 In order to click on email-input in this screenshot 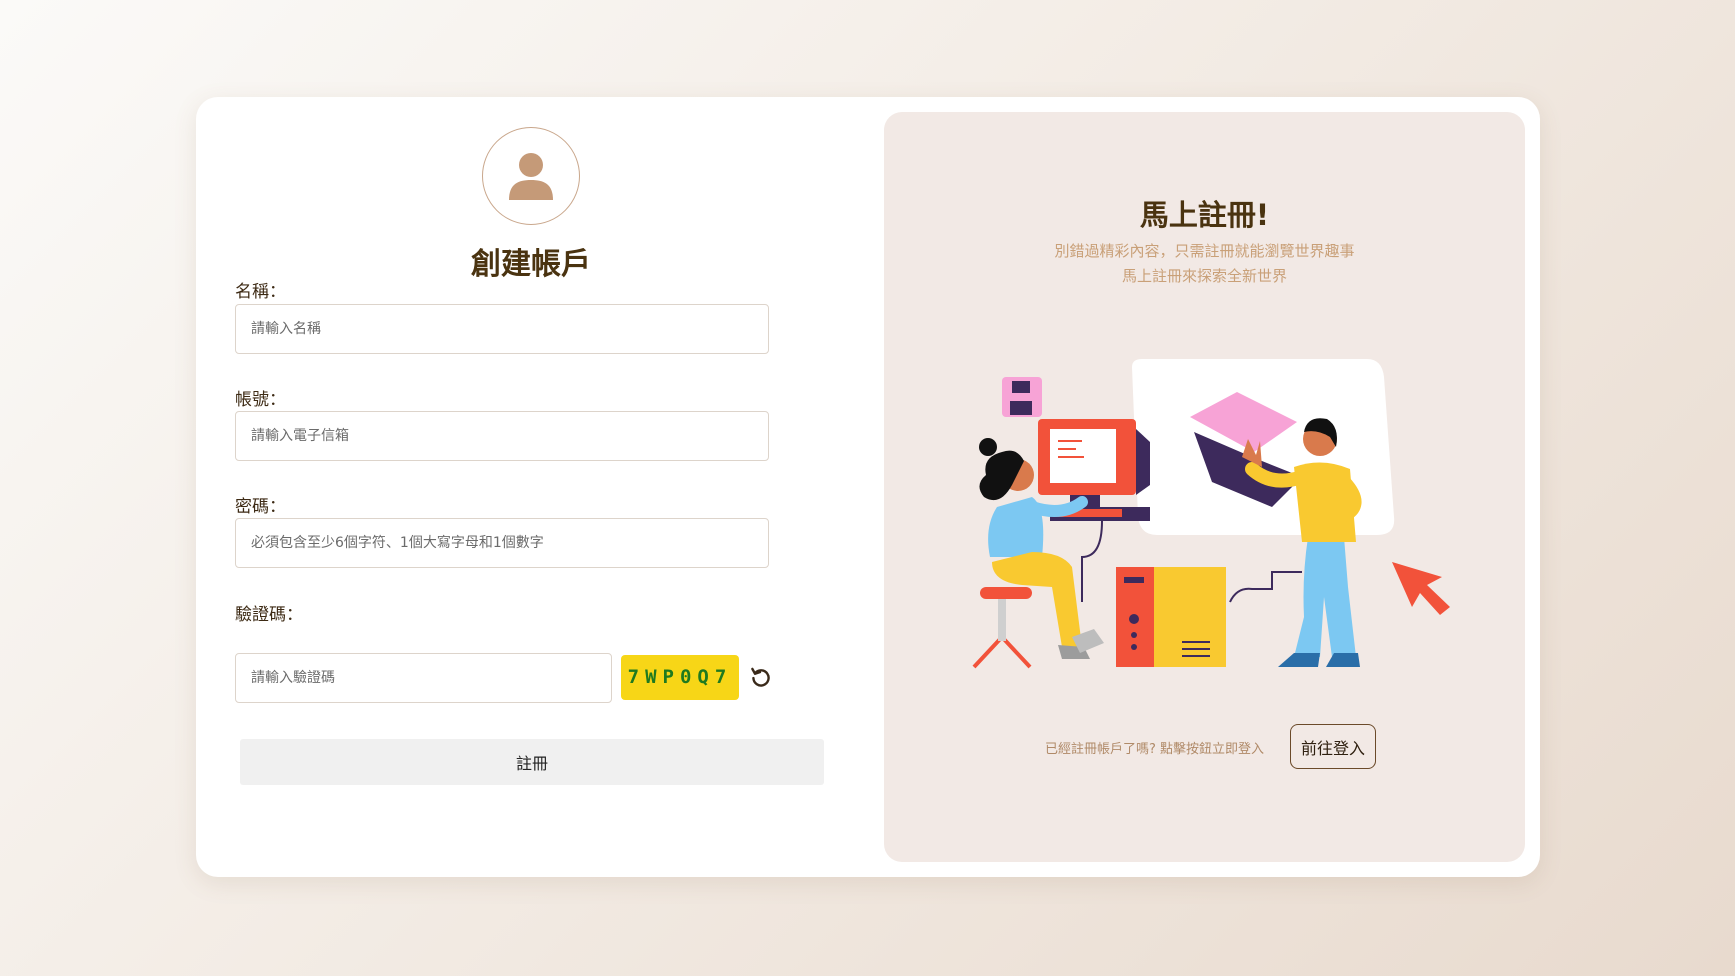, I will do `click(502, 436)`.